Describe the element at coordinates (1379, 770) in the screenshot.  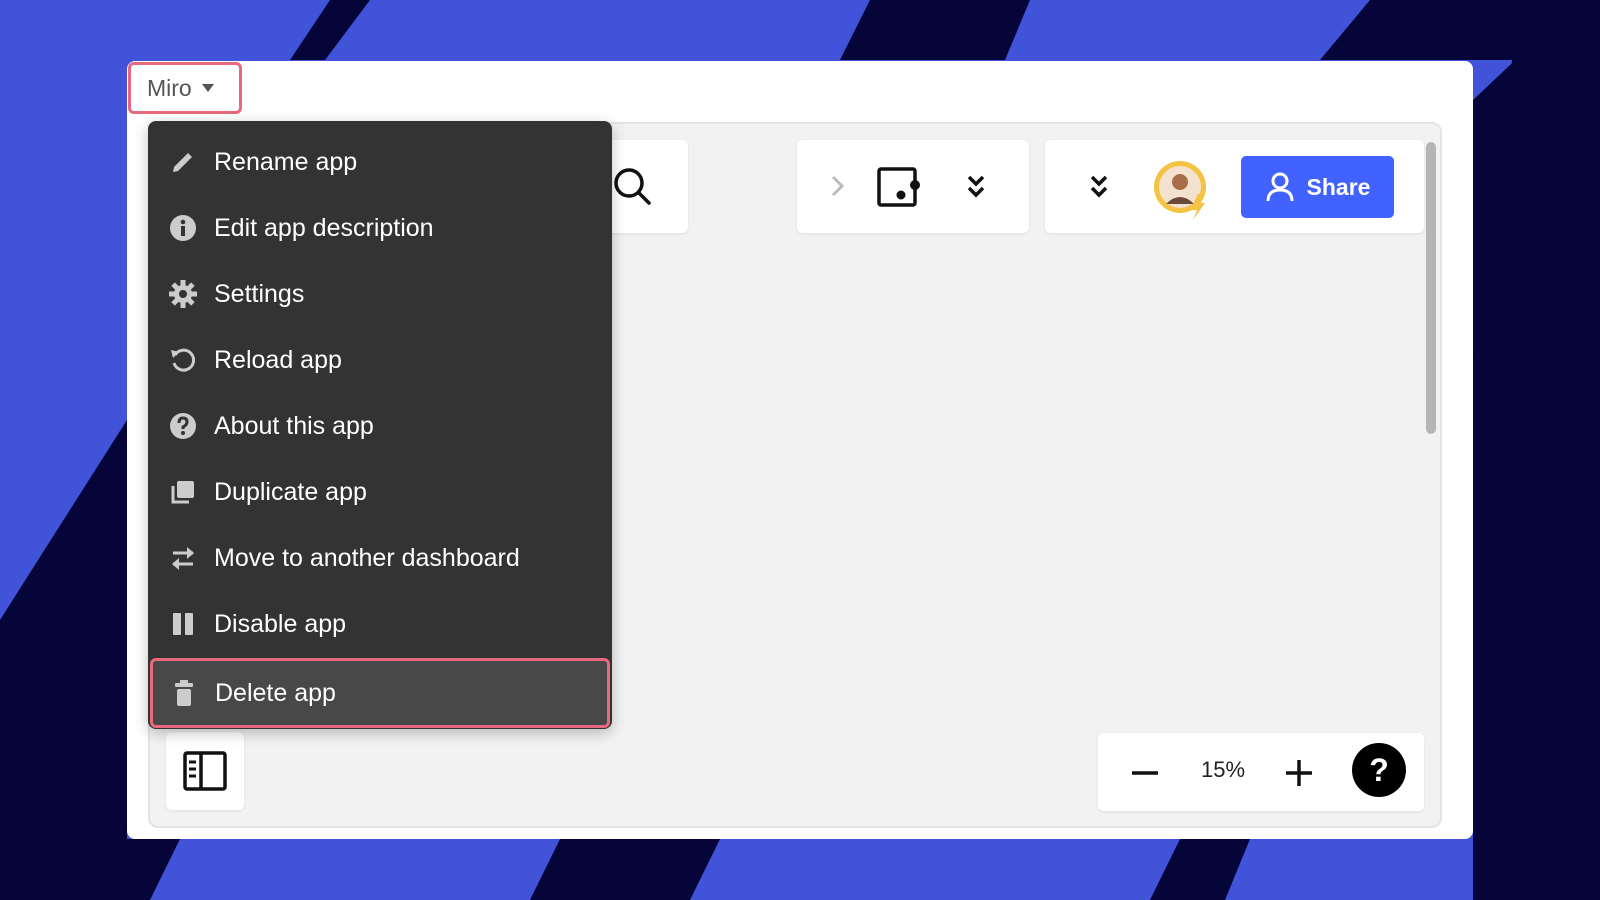
I see `help-button: ?` at that location.